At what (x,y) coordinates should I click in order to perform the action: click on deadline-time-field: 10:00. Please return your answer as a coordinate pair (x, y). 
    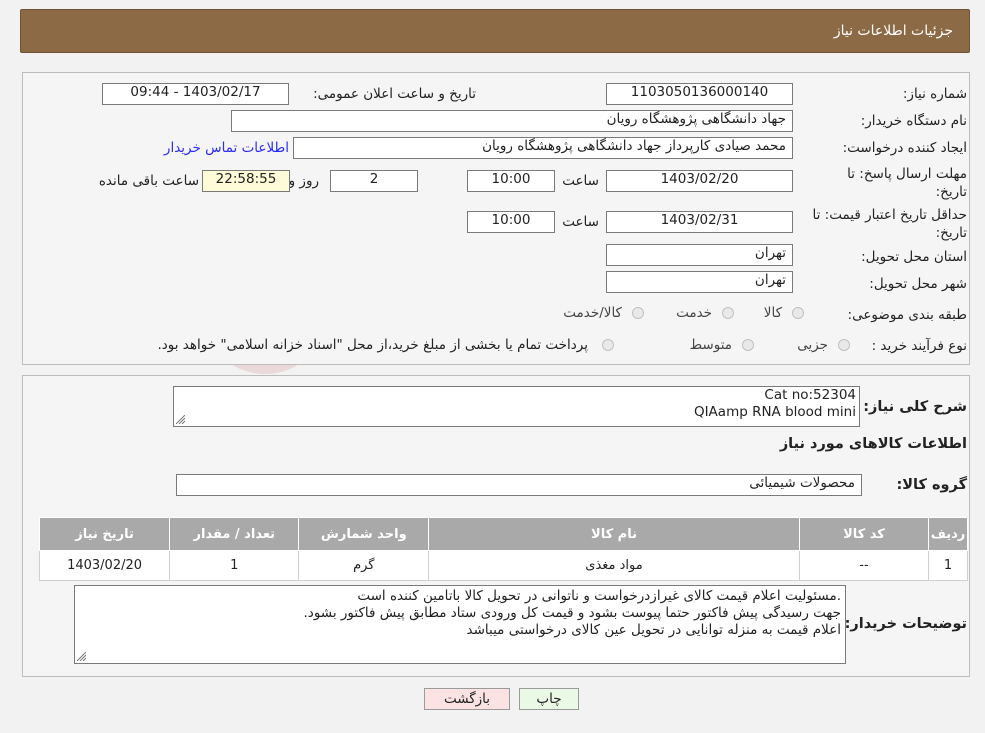
    Looking at the image, I should click on (511, 181).